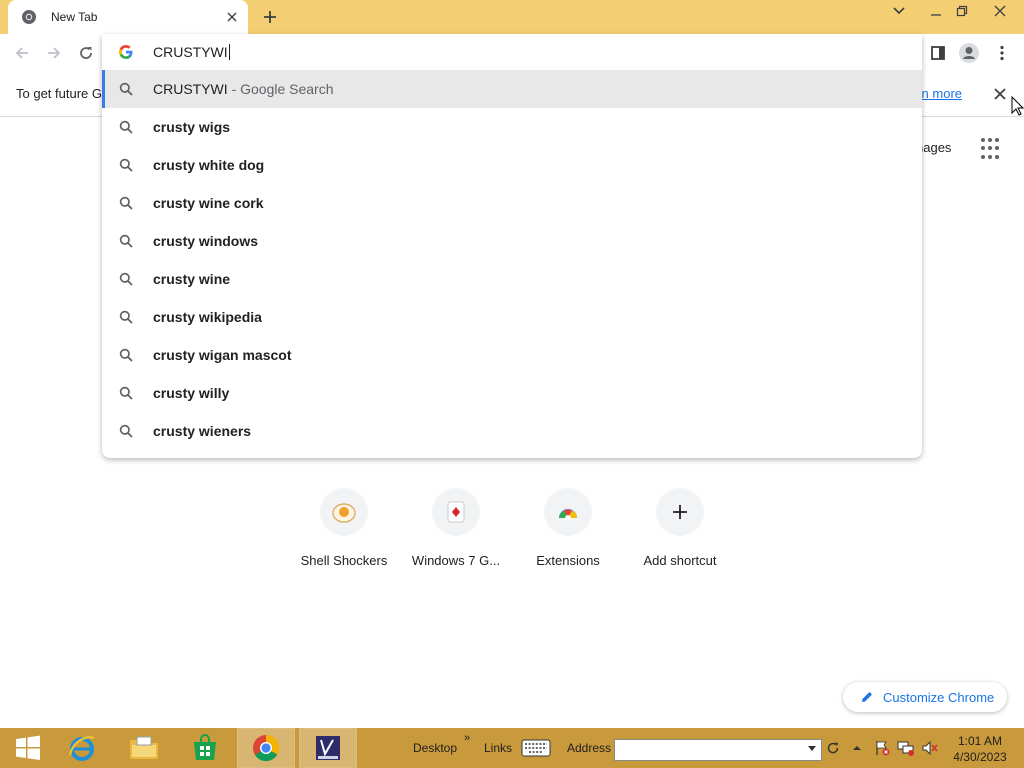 The image size is (1024, 768). Describe the element at coordinates (1002, 53) in the screenshot. I see `kebab-menu-icon` at that location.